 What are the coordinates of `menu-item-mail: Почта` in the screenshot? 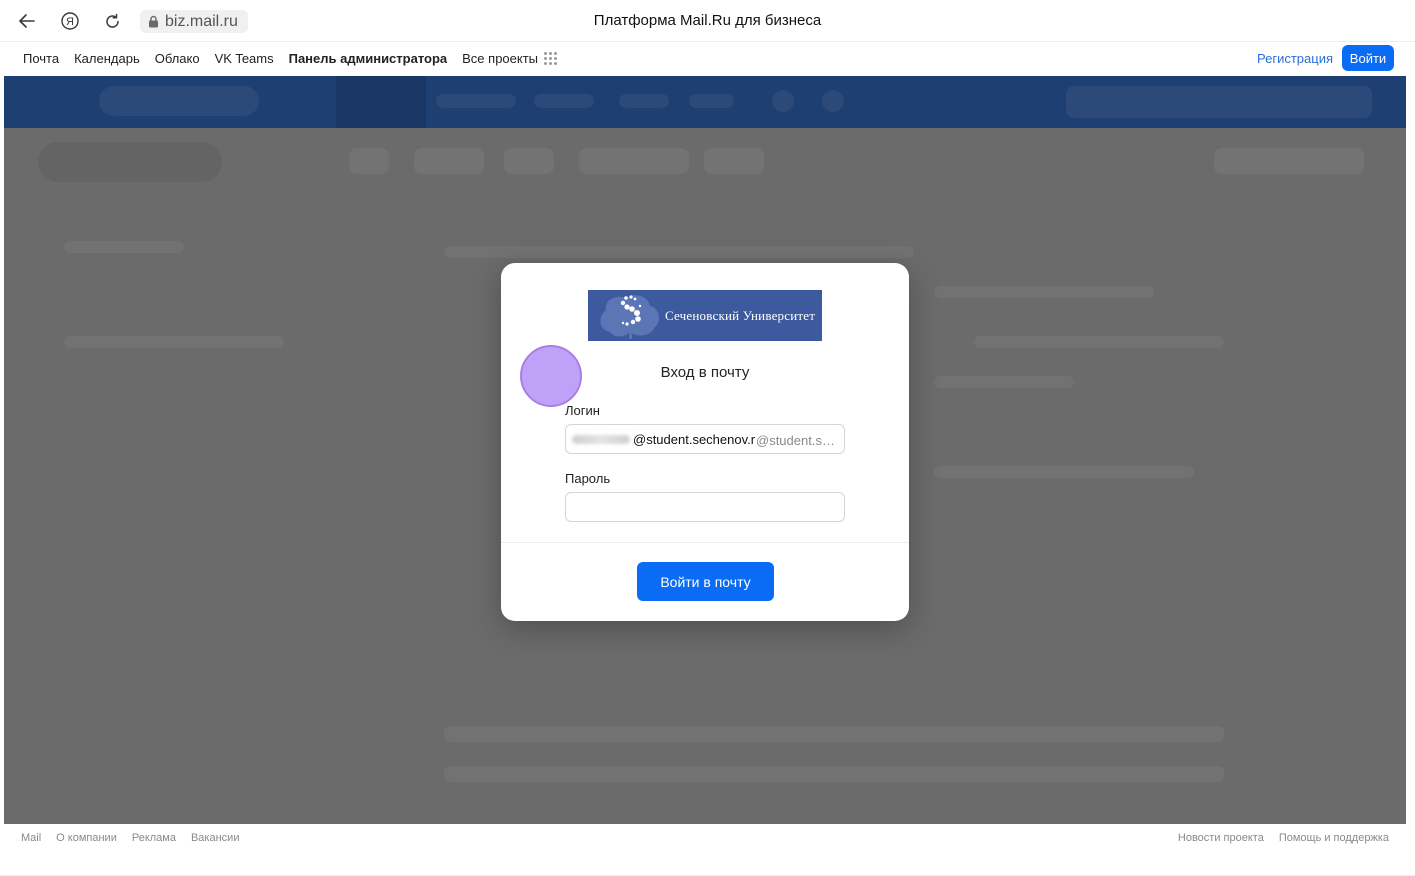 It's located at (41, 58).